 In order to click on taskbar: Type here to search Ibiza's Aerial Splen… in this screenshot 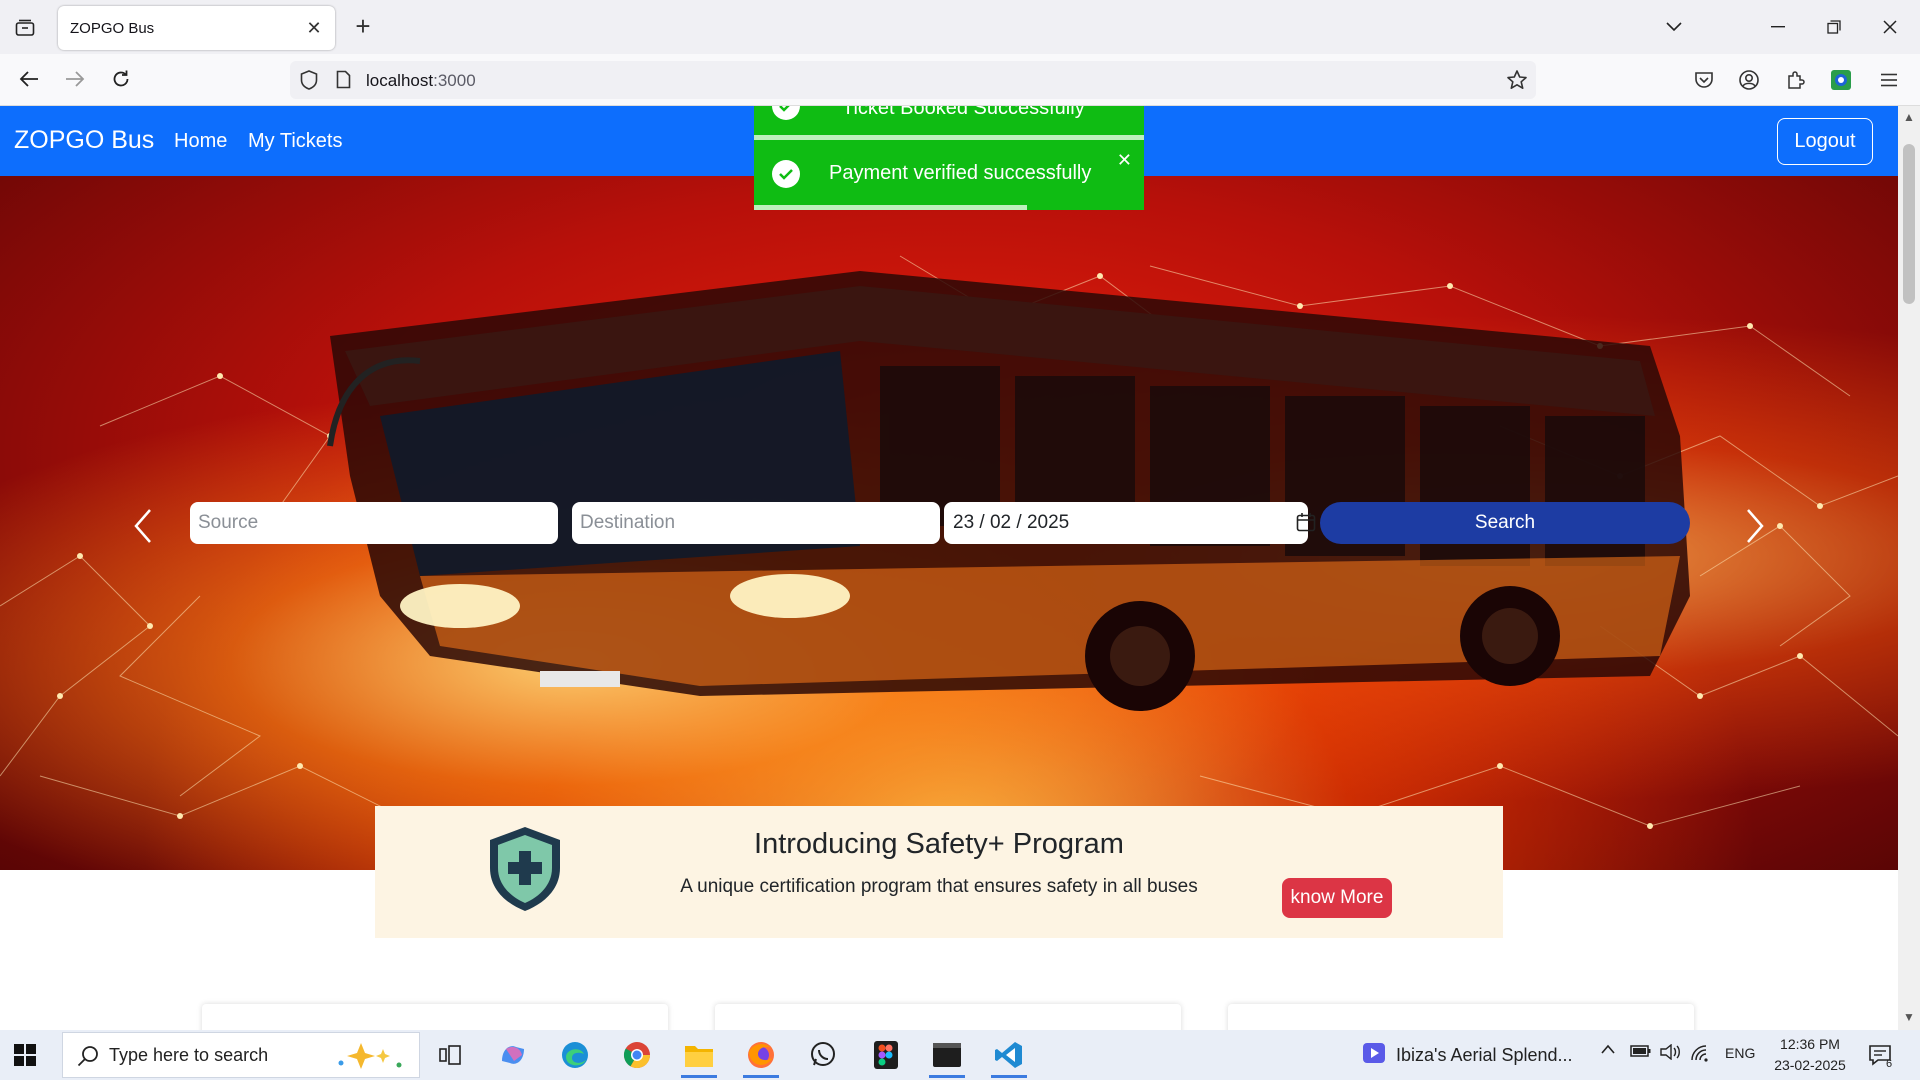, I will do `click(960, 1055)`.